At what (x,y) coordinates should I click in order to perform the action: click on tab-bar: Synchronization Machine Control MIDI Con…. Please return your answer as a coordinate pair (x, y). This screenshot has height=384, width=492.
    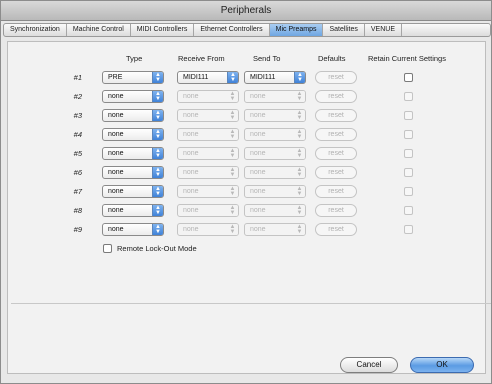
    Looking at the image, I should click on (247, 30).